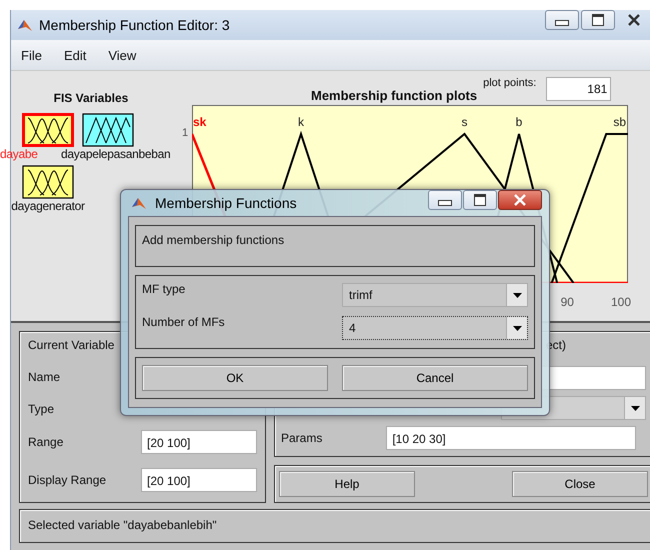 The height and width of the screenshot is (550, 650). I want to click on menu-item: File, so click(31, 55).